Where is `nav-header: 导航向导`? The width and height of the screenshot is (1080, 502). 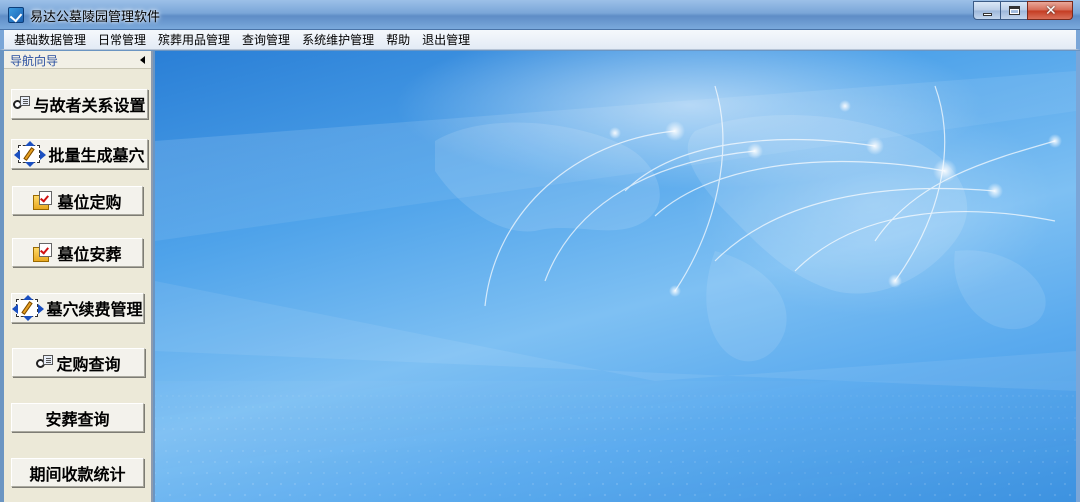 nav-header: 导航向导 is located at coordinates (77, 60).